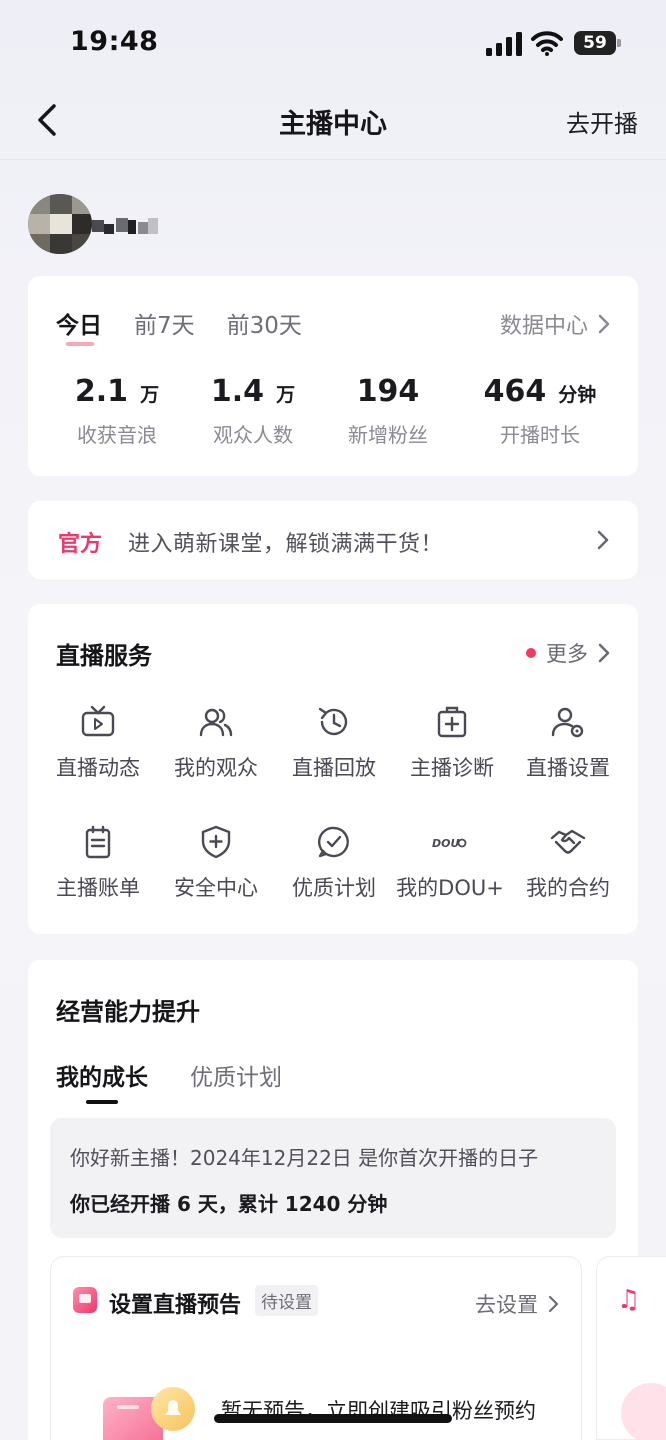  Describe the element at coordinates (547, 43) in the screenshot. I see `wifi-icon` at that location.